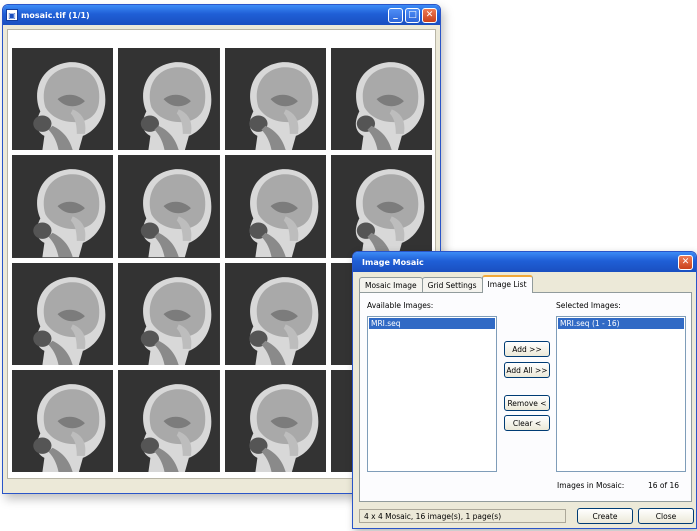  I want to click on maximize-button: □, so click(412, 15).